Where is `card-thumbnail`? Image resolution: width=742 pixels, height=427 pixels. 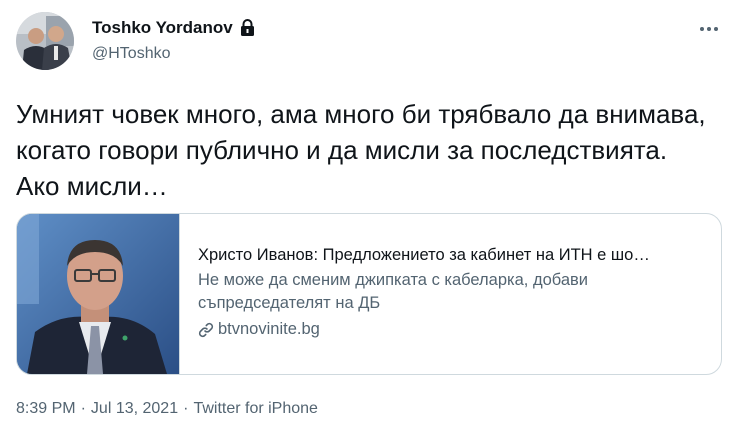
card-thumbnail is located at coordinates (98, 294).